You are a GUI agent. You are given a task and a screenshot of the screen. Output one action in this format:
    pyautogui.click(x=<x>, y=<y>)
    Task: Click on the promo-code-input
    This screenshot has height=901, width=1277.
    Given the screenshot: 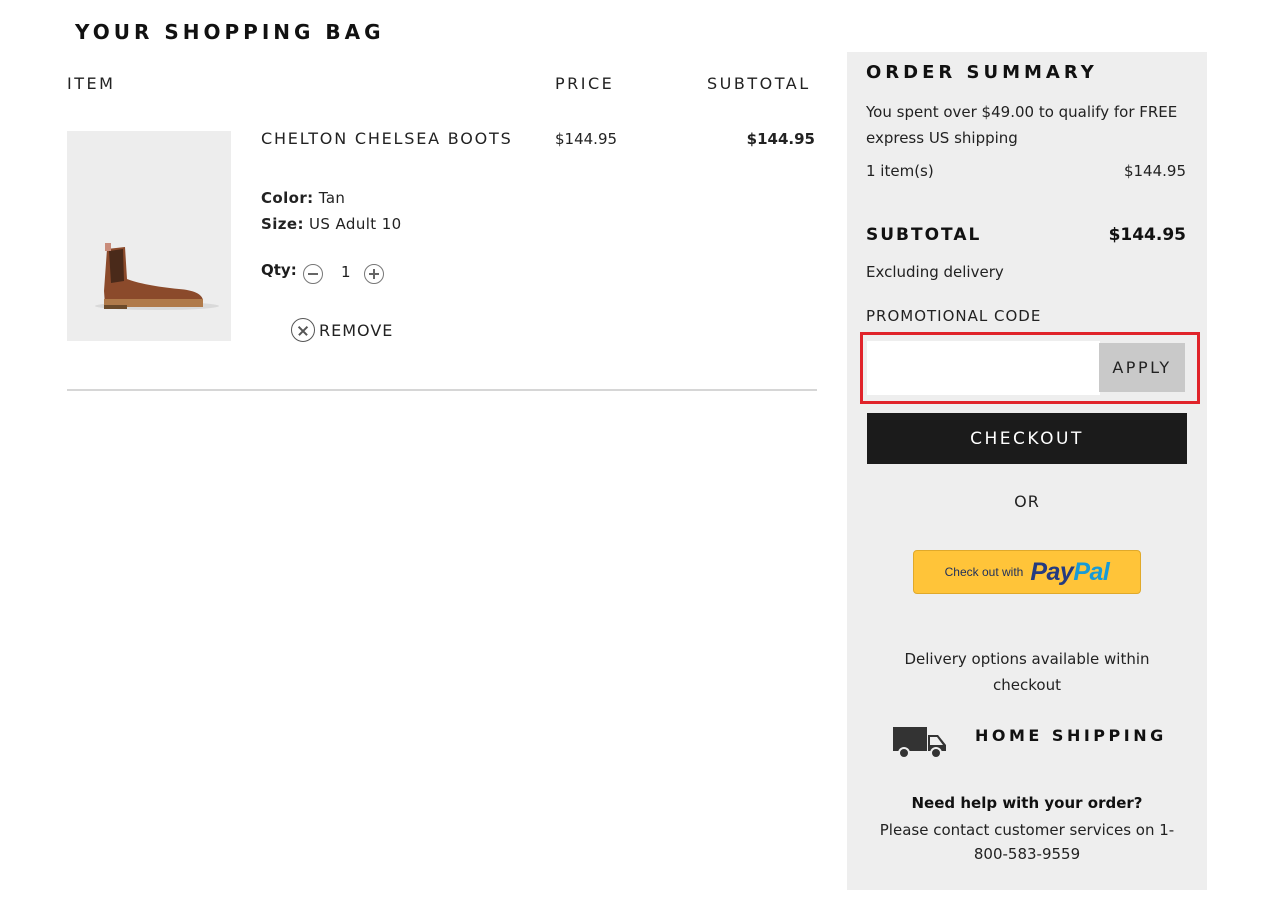 What is the action you would take?
    pyautogui.click(x=983, y=368)
    